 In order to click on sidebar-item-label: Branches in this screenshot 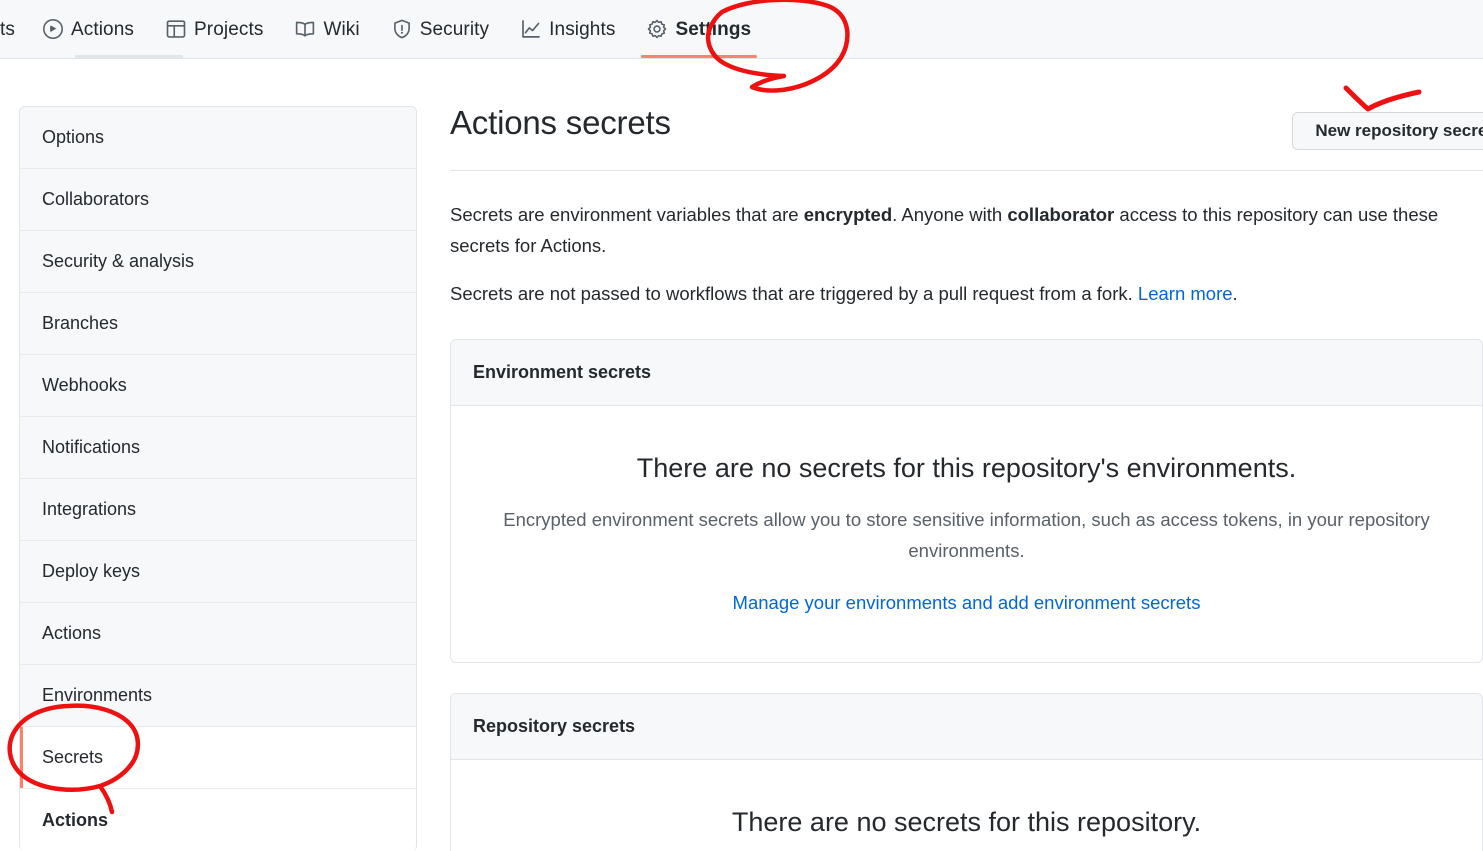, I will do `click(80, 323)`.